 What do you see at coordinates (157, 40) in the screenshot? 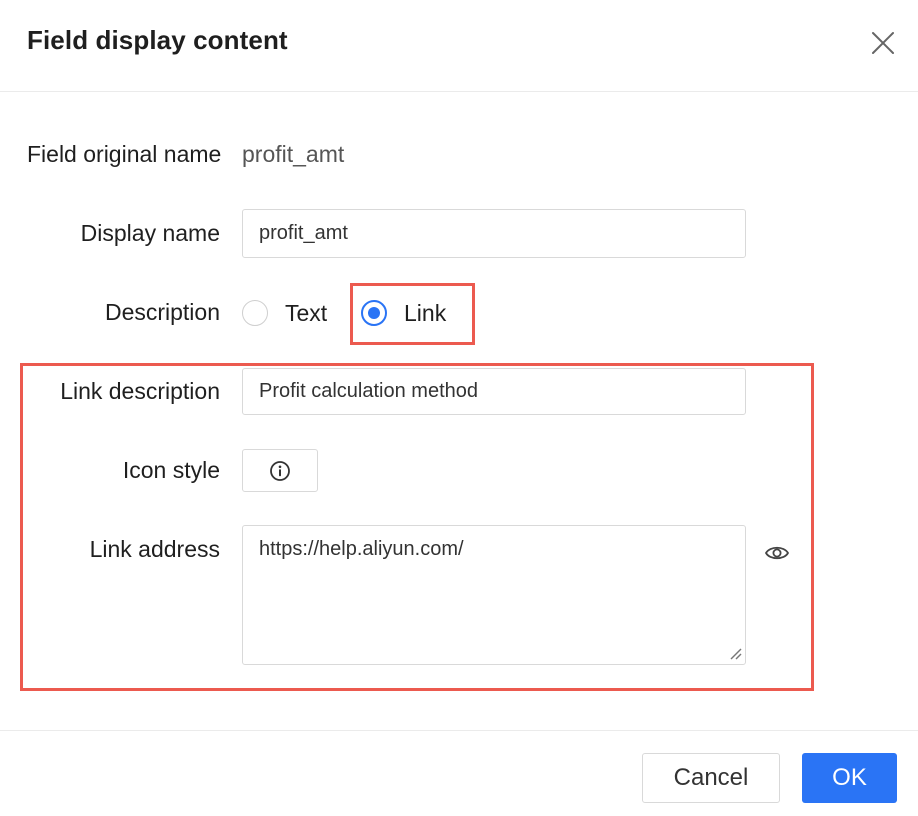
I see `dialog-title: Field display content` at bounding box center [157, 40].